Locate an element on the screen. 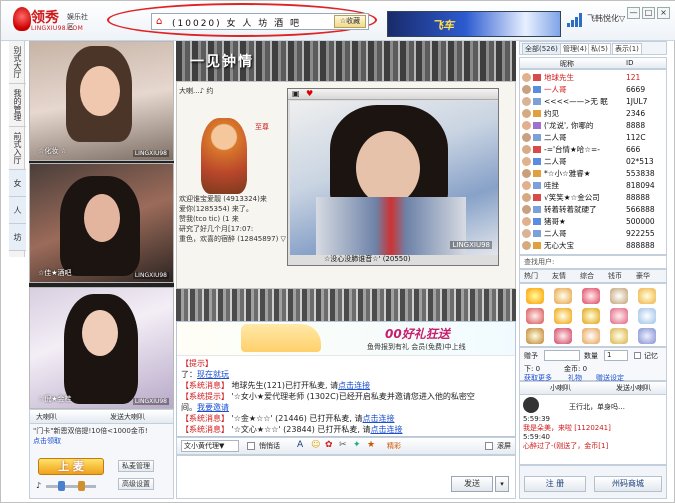  small-horn-tab: 小喇叭 is located at coordinates (560, 388).